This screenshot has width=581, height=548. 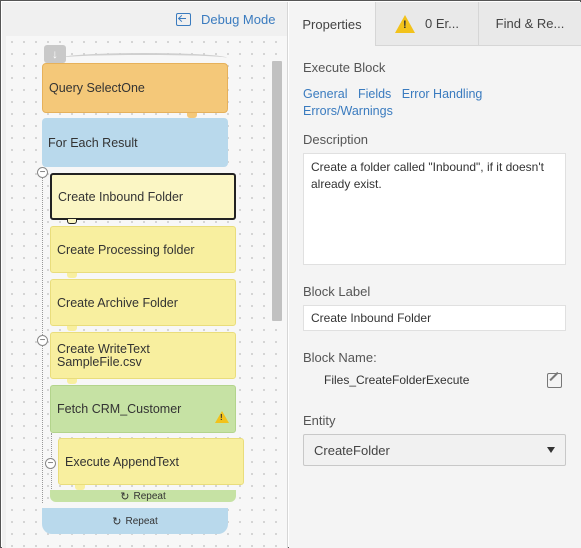 I want to click on debug-mode-button: Debug Mode, so click(x=225, y=19).